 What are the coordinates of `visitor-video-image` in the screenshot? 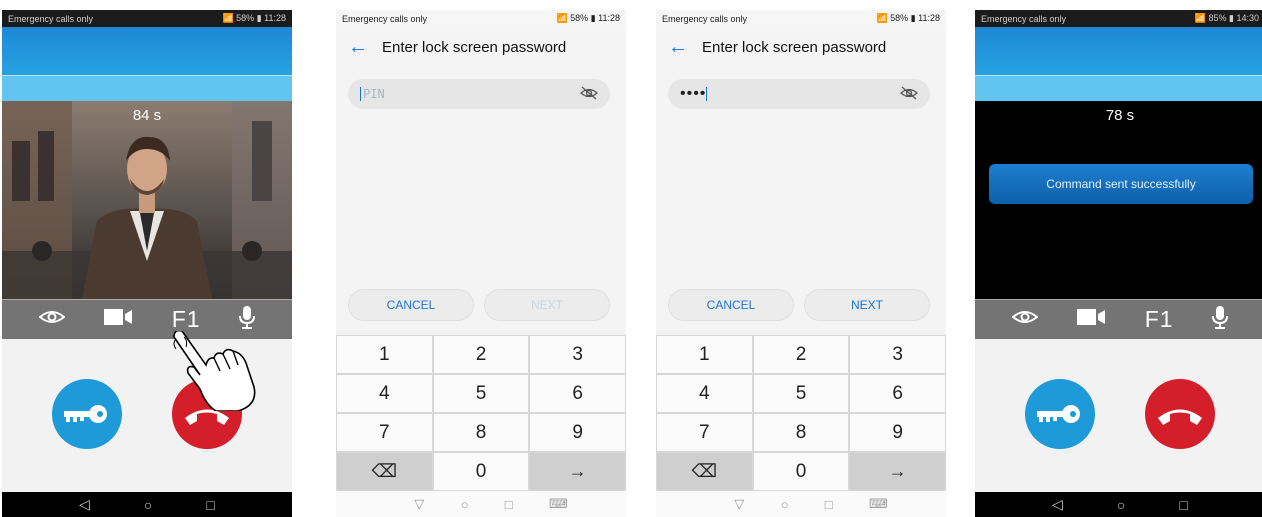 It's located at (147, 200).